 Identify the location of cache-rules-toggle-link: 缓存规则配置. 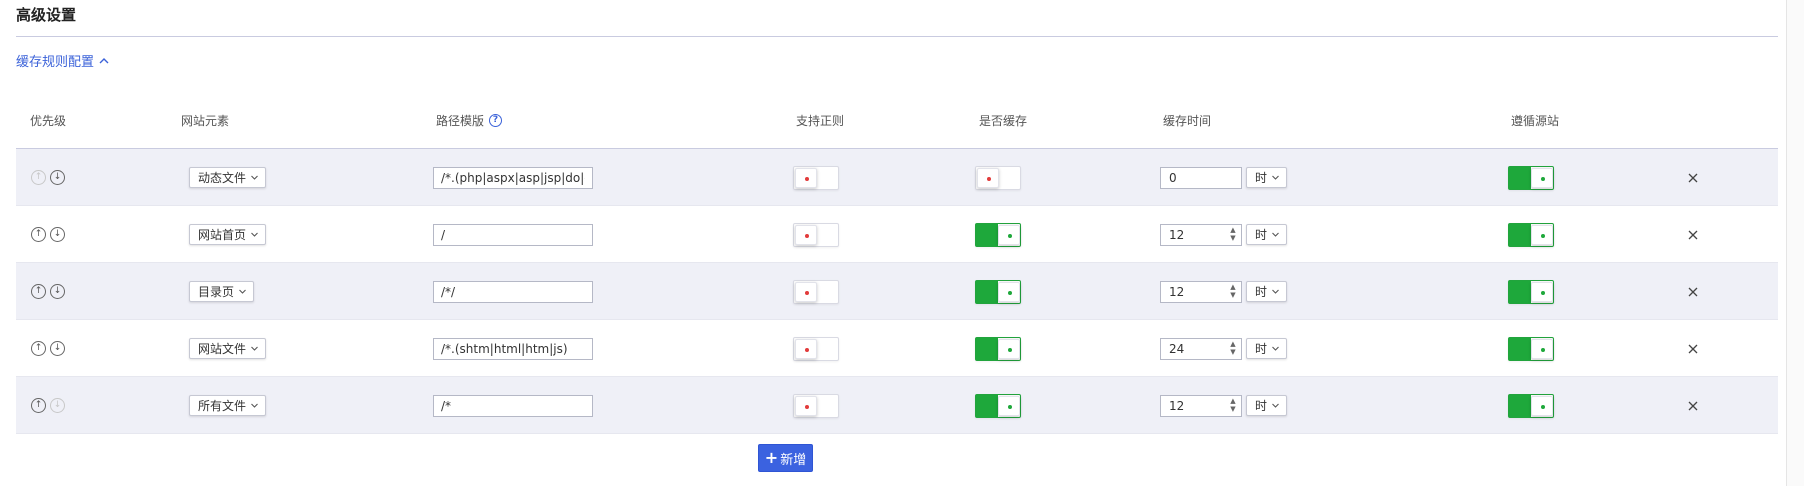
(63, 60).